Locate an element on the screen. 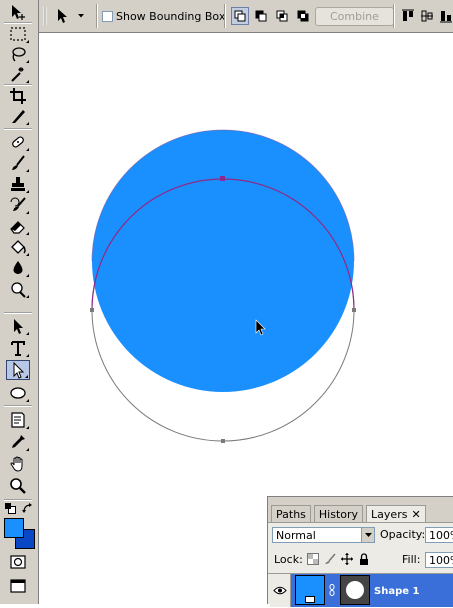 This screenshot has height=608, width=453. crop-tool-icon is located at coordinates (18, 96).